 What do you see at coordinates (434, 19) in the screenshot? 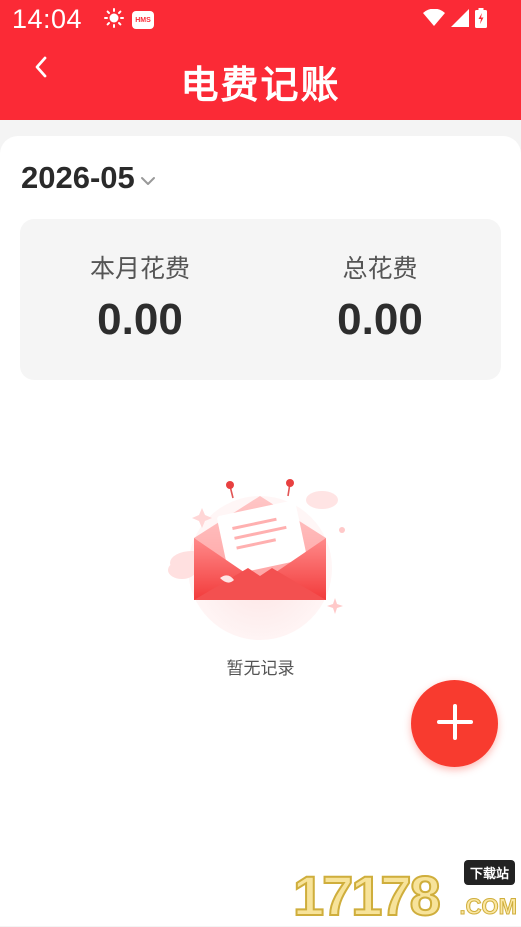
I see `wifi-icon` at bounding box center [434, 19].